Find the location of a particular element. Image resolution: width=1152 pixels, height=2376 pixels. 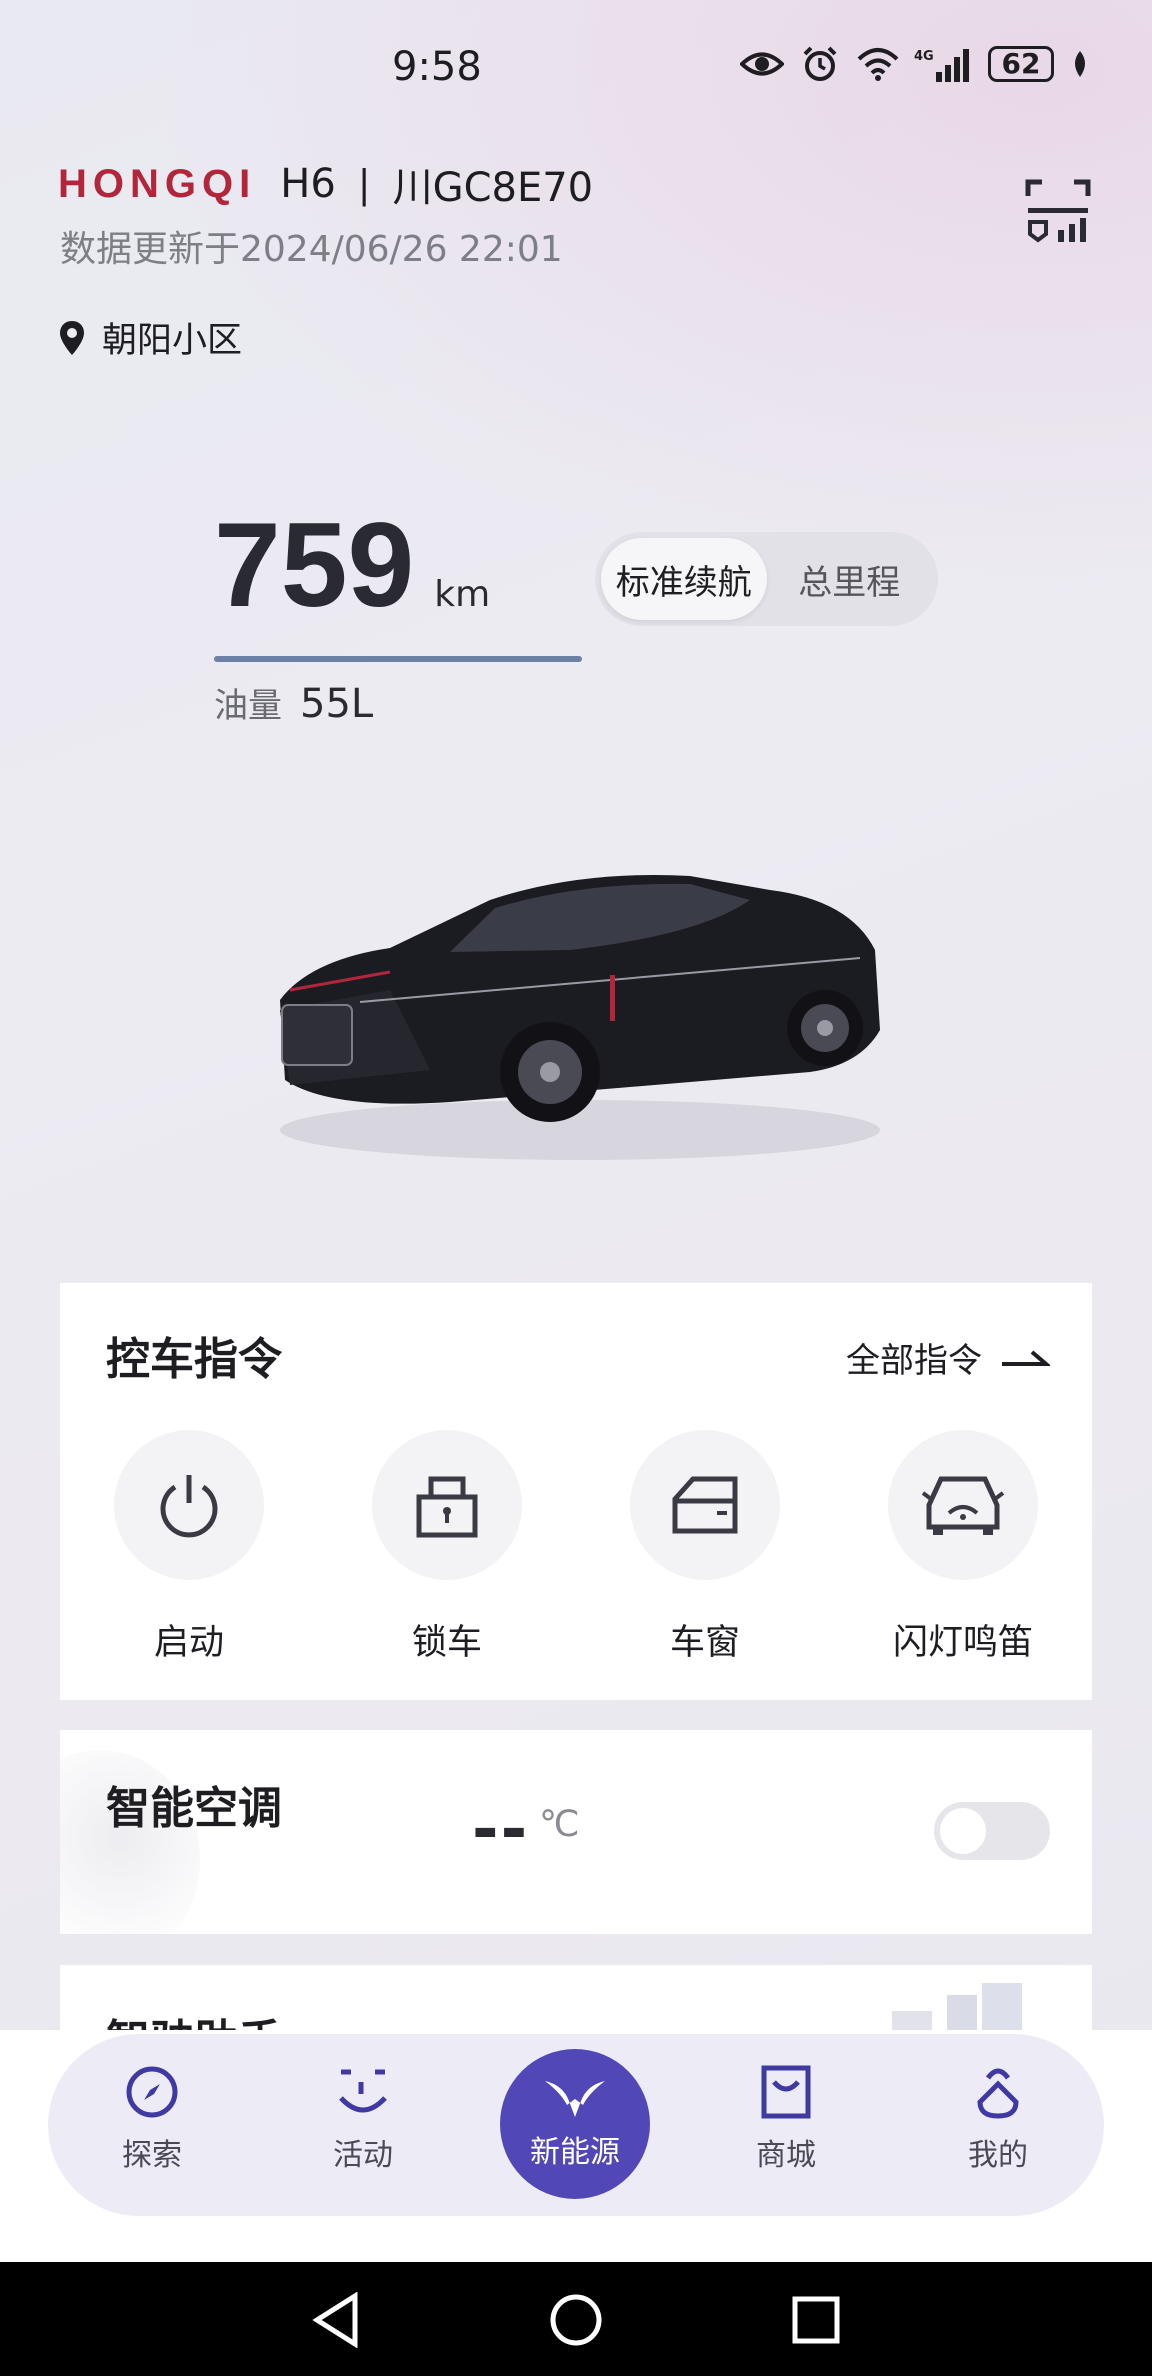

ac-title: 智能空调 is located at coordinates (194, 1808).